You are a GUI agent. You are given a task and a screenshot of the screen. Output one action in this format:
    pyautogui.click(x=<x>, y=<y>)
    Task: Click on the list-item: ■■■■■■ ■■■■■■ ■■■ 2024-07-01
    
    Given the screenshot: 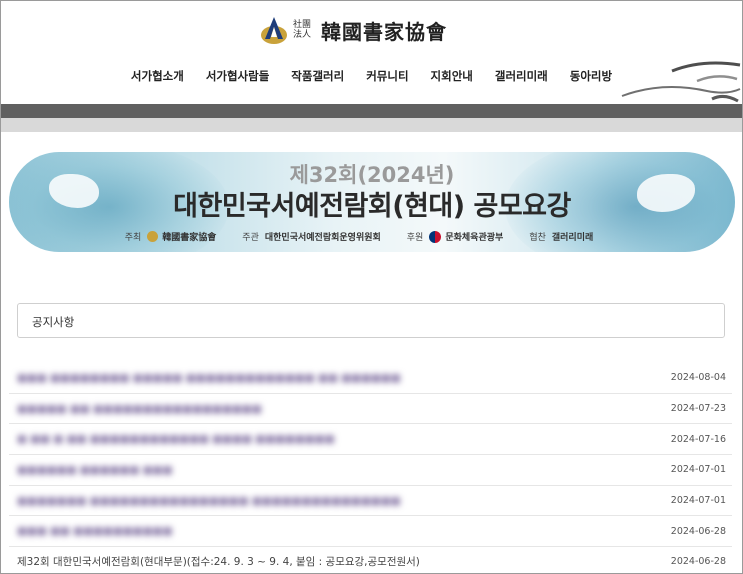 What is the action you would take?
    pyautogui.click(x=370, y=470)
    